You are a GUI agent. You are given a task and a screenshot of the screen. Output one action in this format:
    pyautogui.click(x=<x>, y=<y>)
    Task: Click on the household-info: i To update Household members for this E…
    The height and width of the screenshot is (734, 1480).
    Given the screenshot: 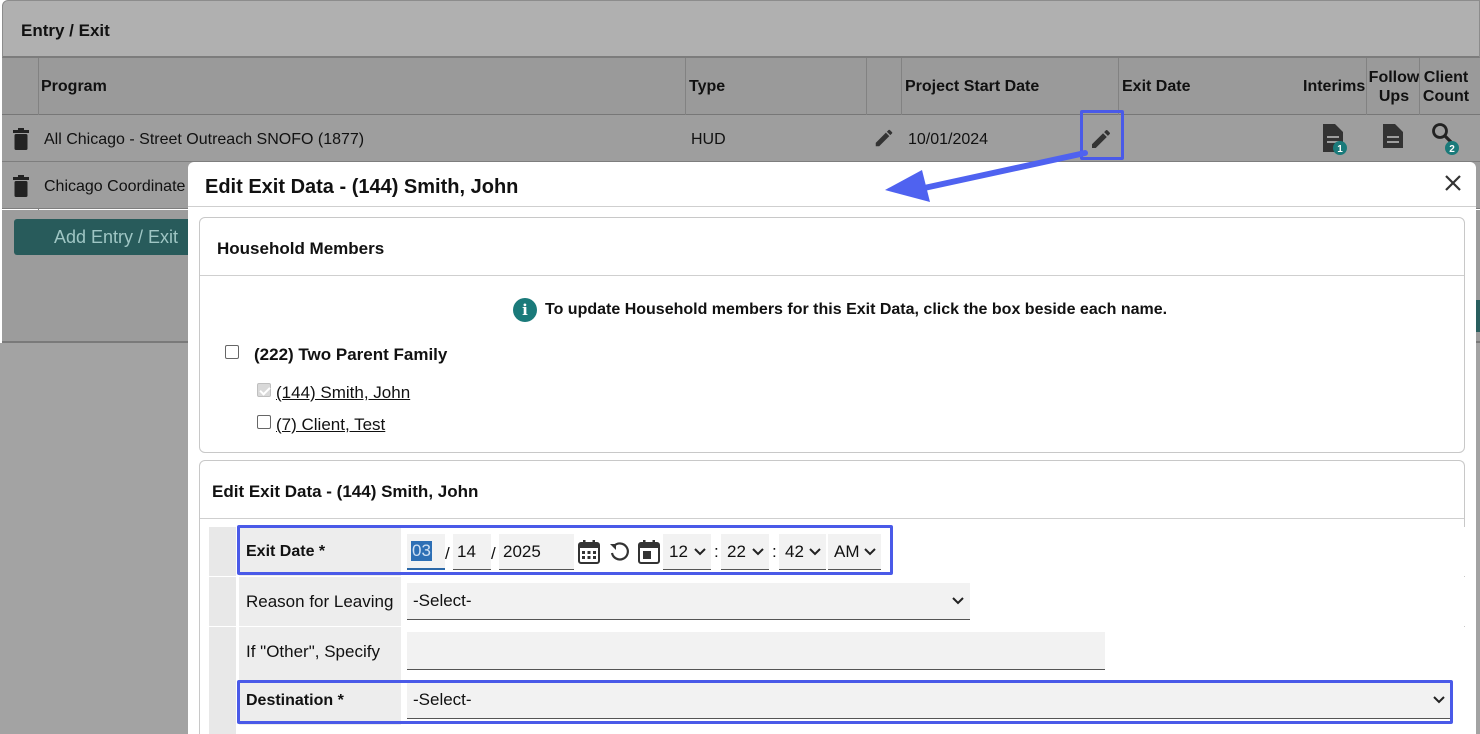 What is the action you would take?
    pyautogui.click(x=840, y=310)
    